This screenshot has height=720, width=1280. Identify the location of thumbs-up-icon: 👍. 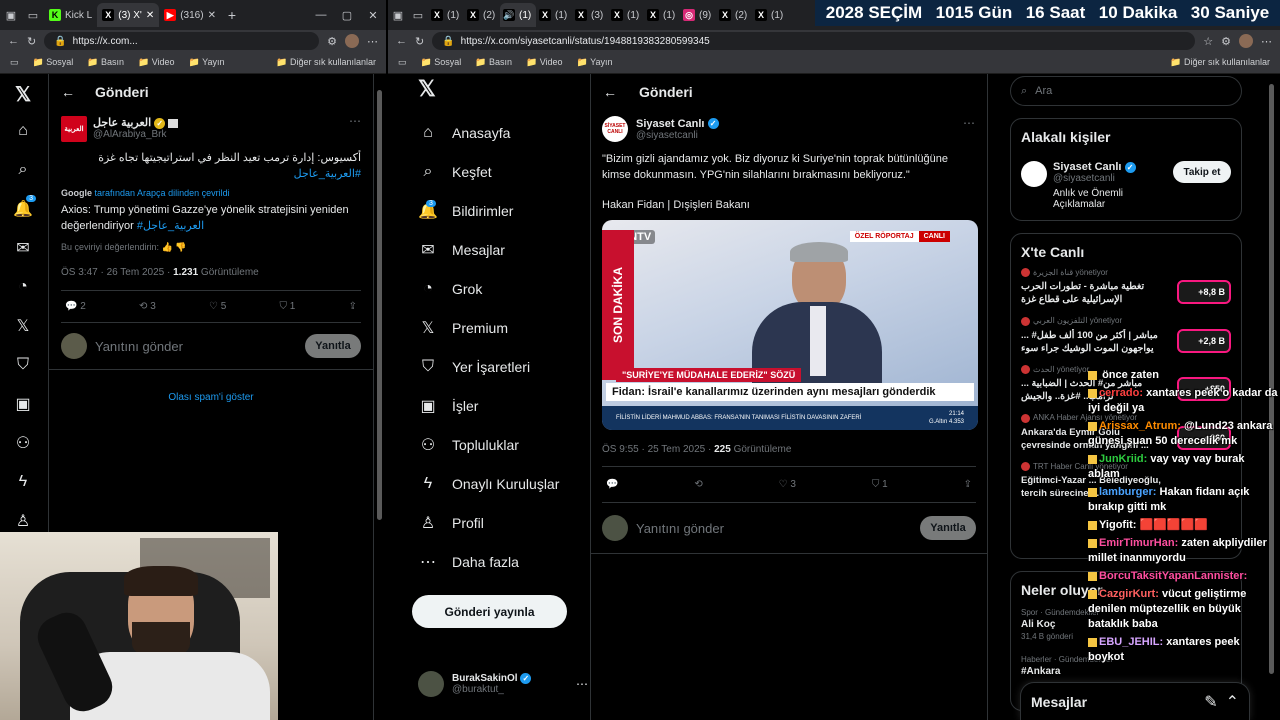
(167, 247).